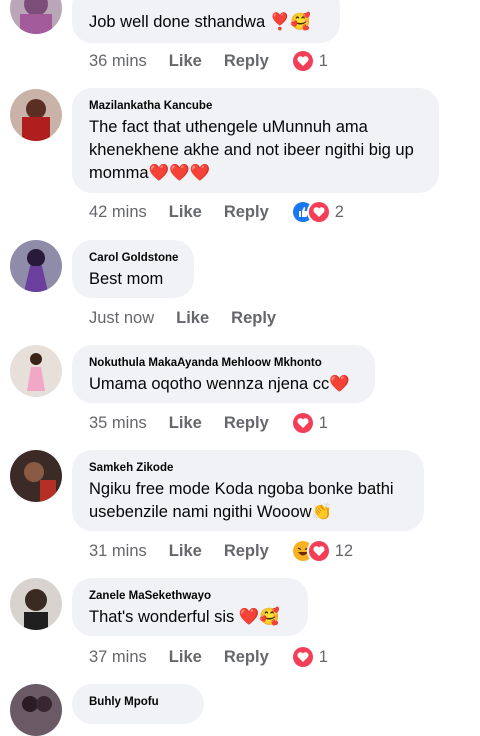 The height and width of the screenshot is (736, 480). What do you see at coordinates (190, 596) in the screenshot?
I see `comment-author: Zanele MaSekethwayo` at bounding box center [190, 596].